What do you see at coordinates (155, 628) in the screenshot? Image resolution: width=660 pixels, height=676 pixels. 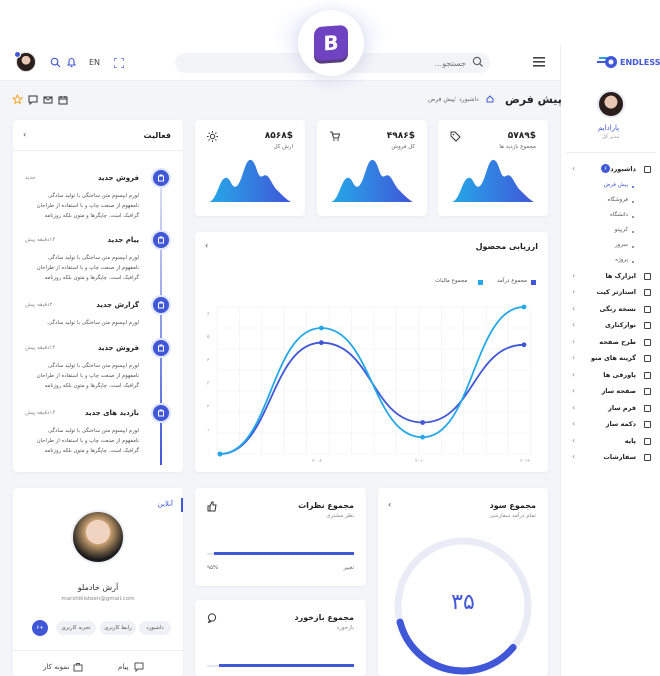 I see `profile-tag: داشبورد` at bounding box center [155, 628].